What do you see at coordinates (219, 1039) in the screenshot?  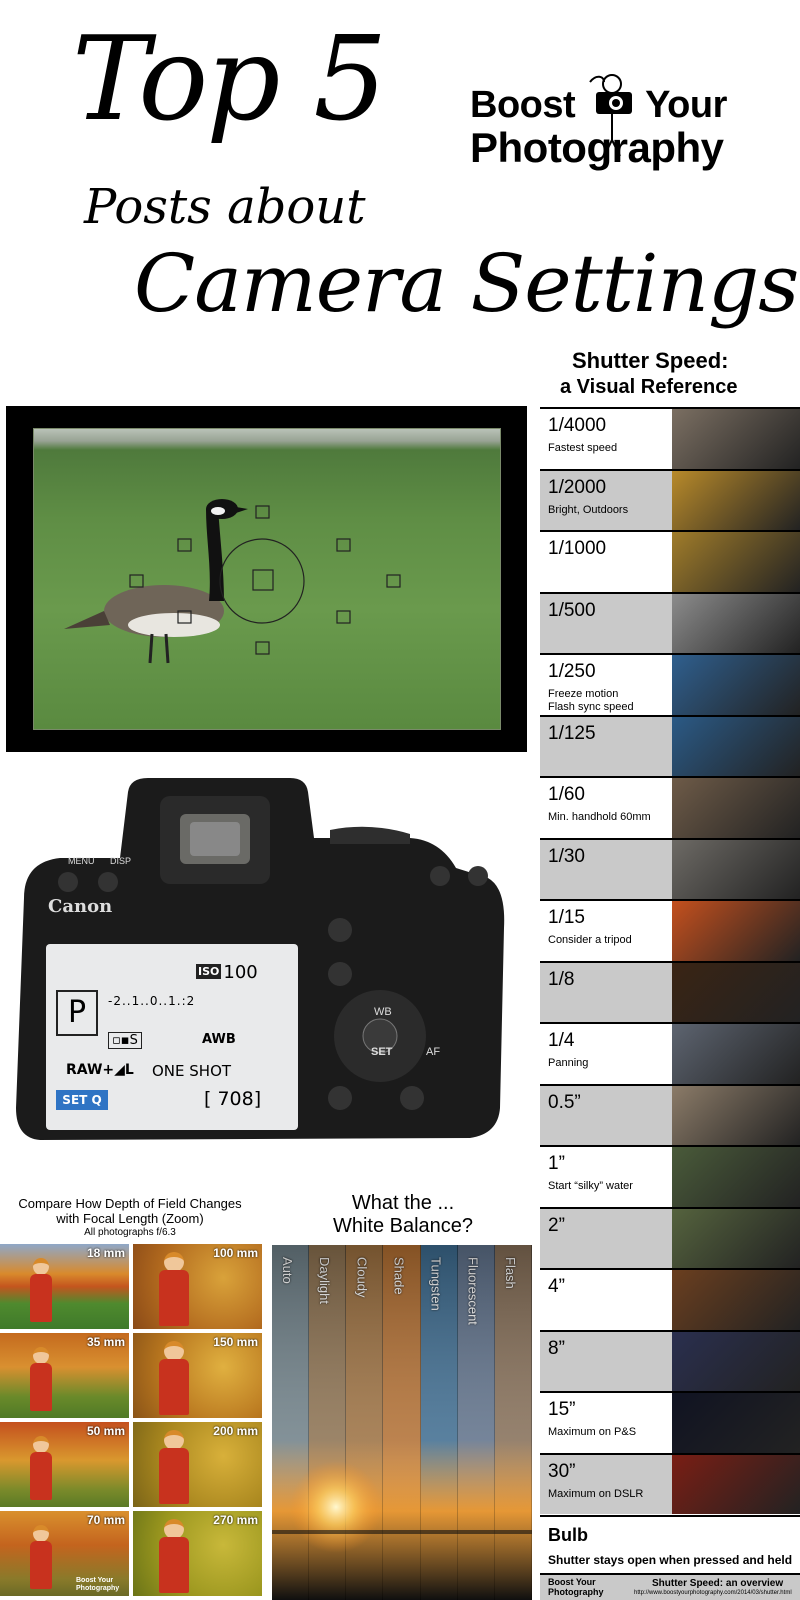 I see `awb-indicator: AWB` at bounding box center [219, 1039].